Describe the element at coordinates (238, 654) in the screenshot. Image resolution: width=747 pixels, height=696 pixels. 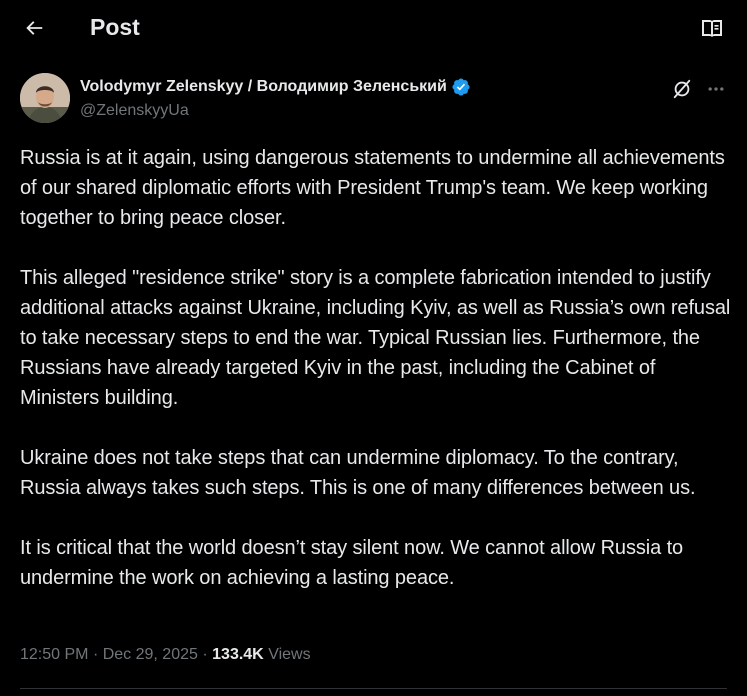
I see `views-count: 133.4K` at that location.